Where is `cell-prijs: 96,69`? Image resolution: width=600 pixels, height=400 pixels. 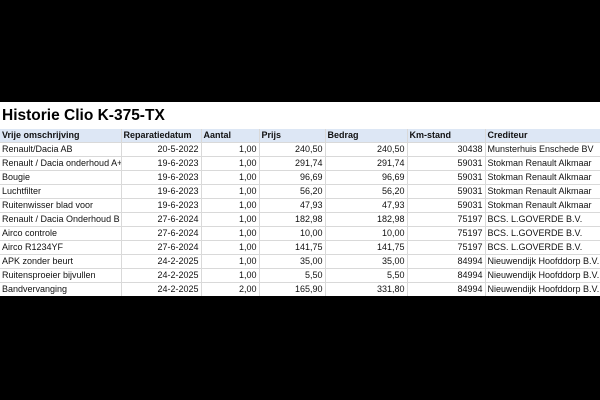 cell-prijs: 96,69 is located at coordinates (292, 177).